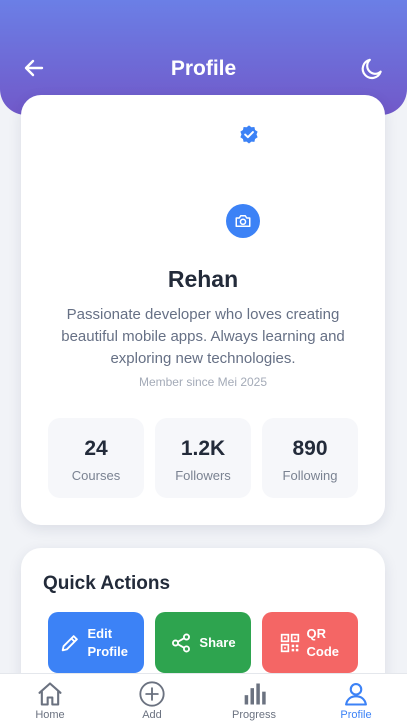 This screenshot has height=725, width=407. I want to click on nav-progress: Progress, so click(254, 700).